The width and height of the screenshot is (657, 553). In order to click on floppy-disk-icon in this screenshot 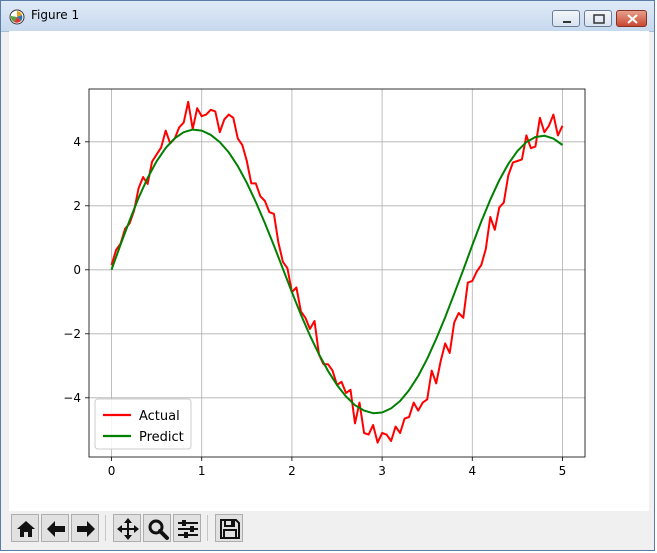, I will do `click(230, 529)`.